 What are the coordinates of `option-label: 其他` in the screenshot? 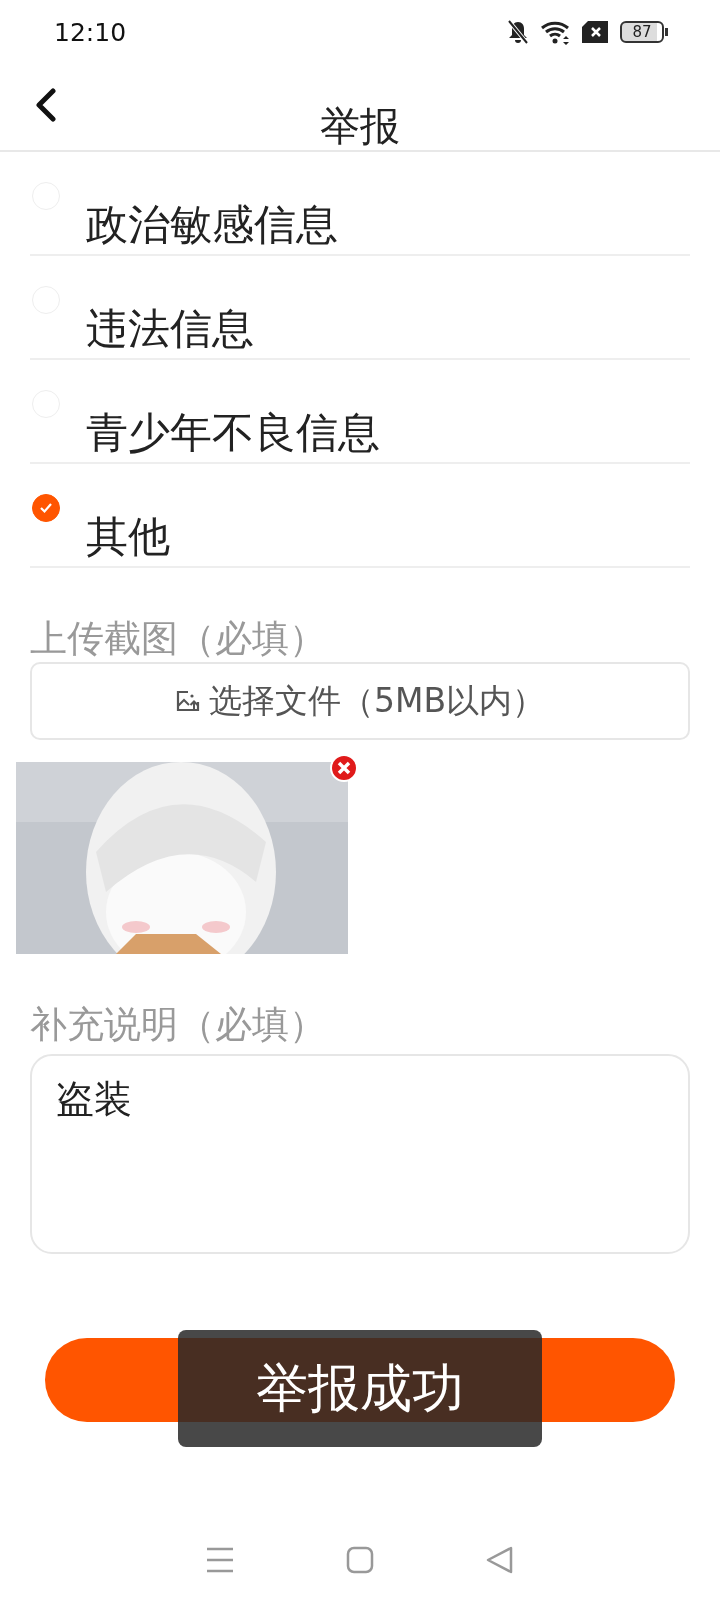 It's located at (128, 539).